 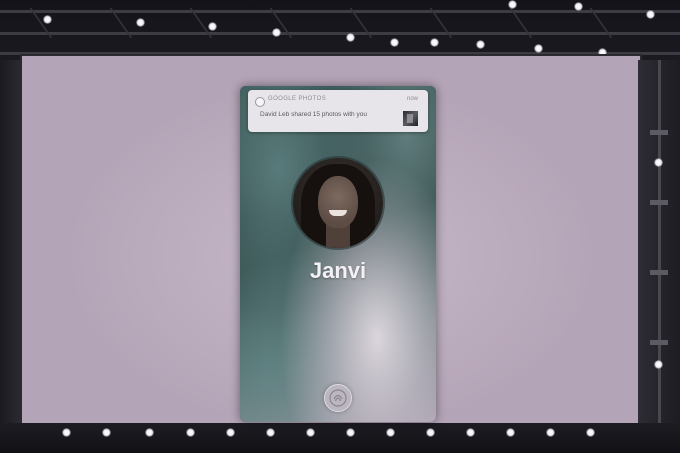 What do you see at coordinates (410, 118) in the screenshot?
I see `notification-thumbnail` at bounding box center [410, 118].